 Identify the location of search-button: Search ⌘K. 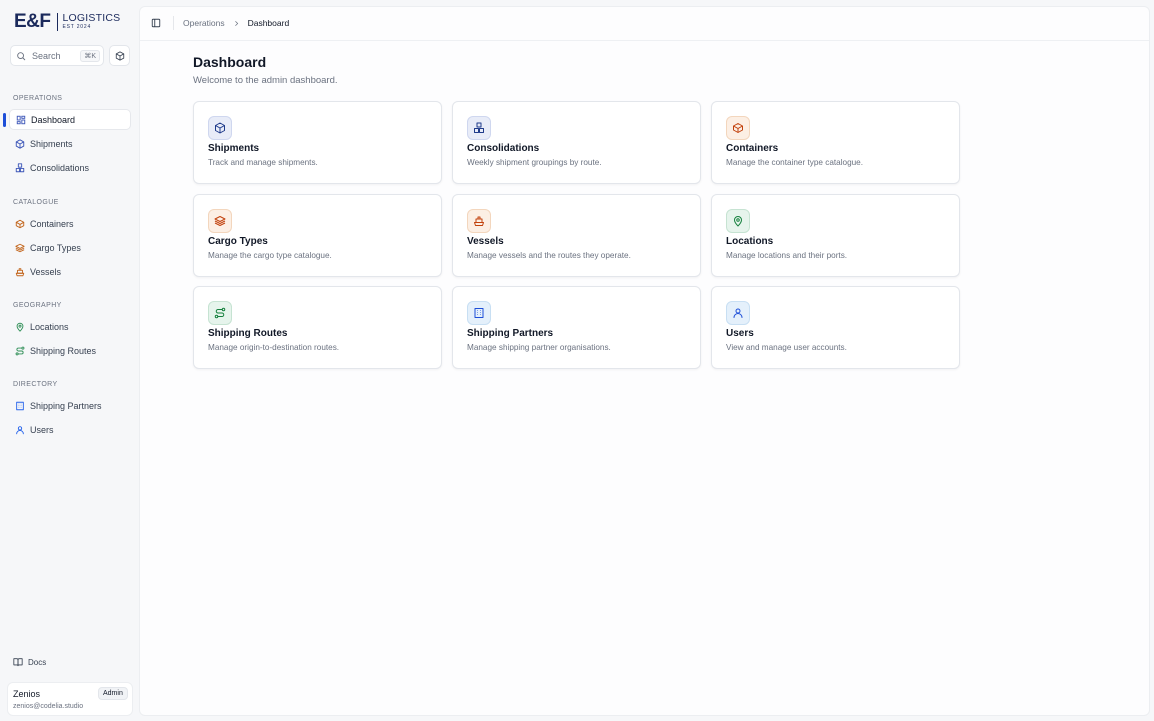
(57, 55).